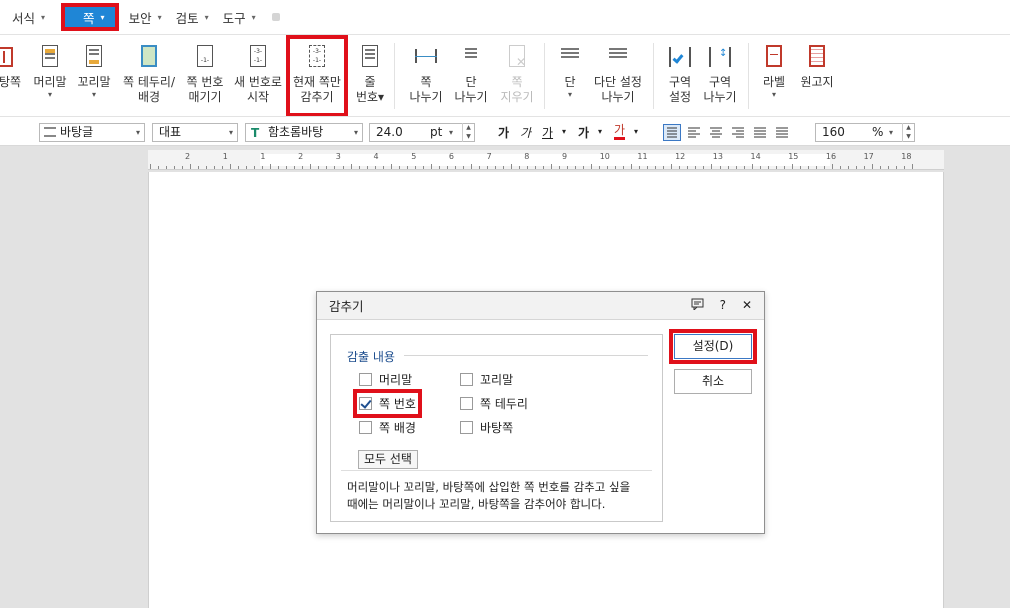  I want to click on footer-button: 꼬리말 ▾, so click(94, 76).